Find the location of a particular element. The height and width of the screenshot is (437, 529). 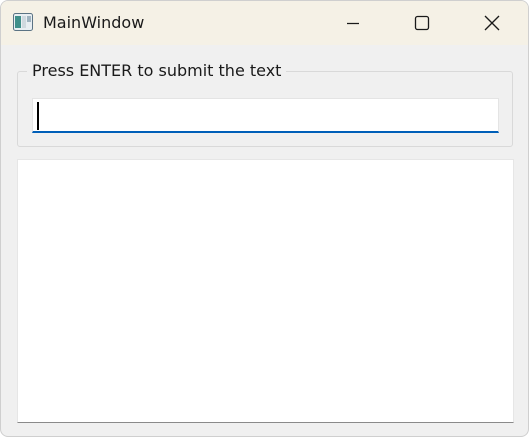

minimize-icon is located at coordinates (353, 23).